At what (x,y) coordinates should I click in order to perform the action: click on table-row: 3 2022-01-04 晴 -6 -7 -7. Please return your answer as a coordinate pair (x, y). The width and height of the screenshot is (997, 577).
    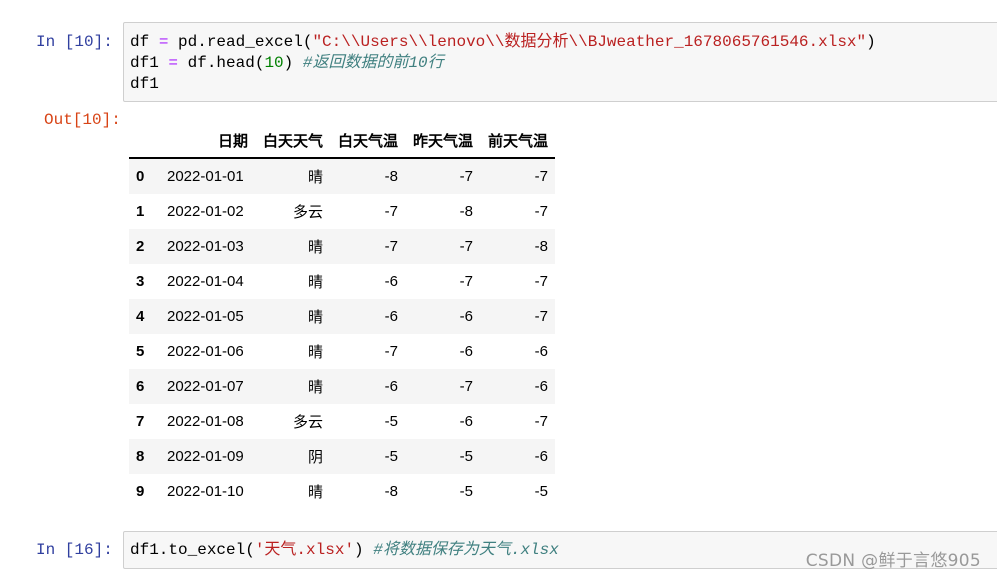
    Looking at the image, I should click on (342, 281).